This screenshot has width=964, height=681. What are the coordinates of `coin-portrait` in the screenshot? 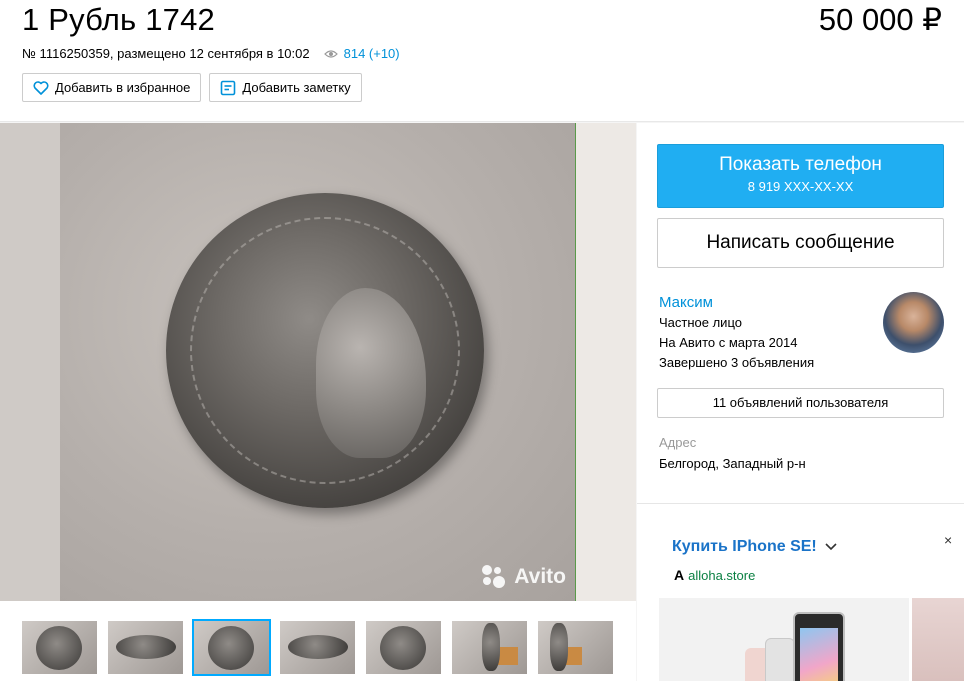 It's located at (371, 373).